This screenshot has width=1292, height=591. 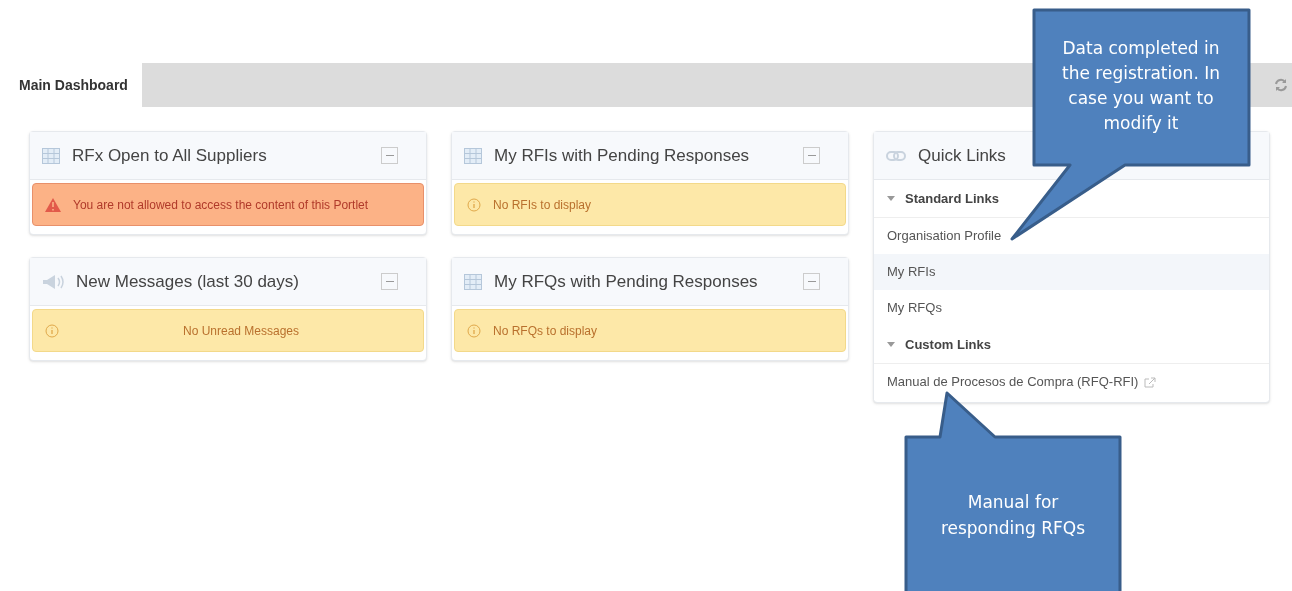 What do you see at coordinates (170, 155) in the screenshot?
I see `portlet-title: RFx Open to All Suppliers` at bounding box center [170, 155].